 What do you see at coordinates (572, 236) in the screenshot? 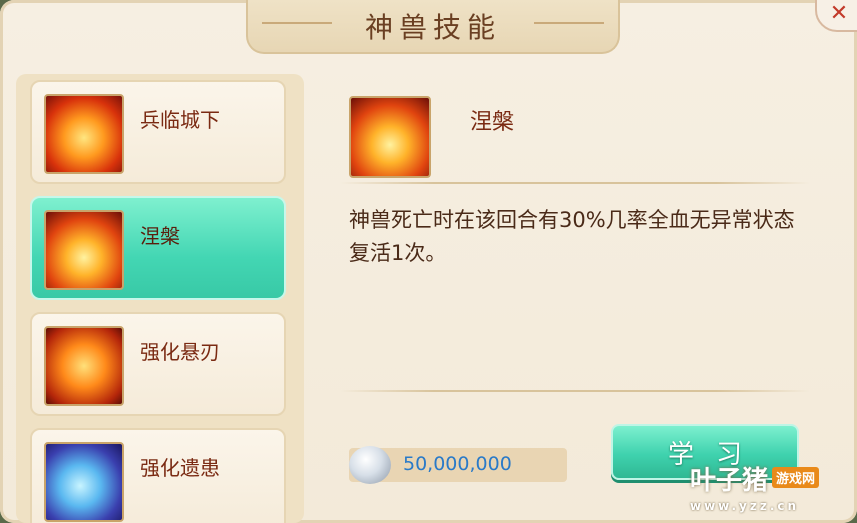
I see `skill-description: 神兽死亡时在该回合有30%几率全血无异常状态复活1次。` at bounding box center [572, 236].